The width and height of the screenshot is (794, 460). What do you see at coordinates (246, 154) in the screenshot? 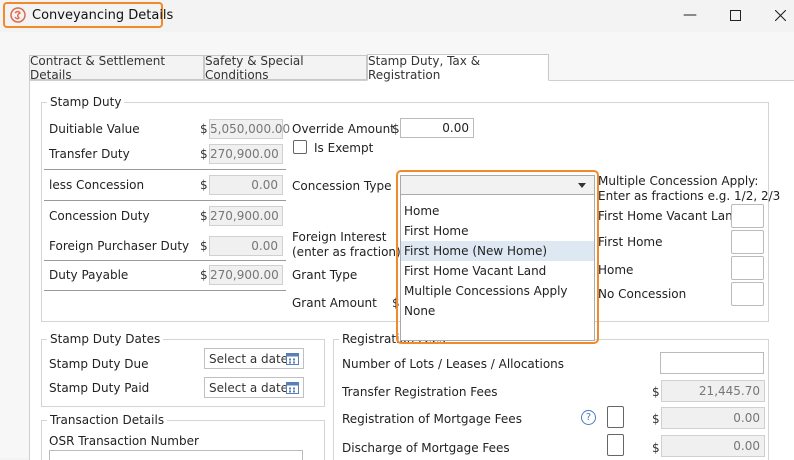
I see `transfer-duty-field: 270,900.00` at bounding box center [246, 154].